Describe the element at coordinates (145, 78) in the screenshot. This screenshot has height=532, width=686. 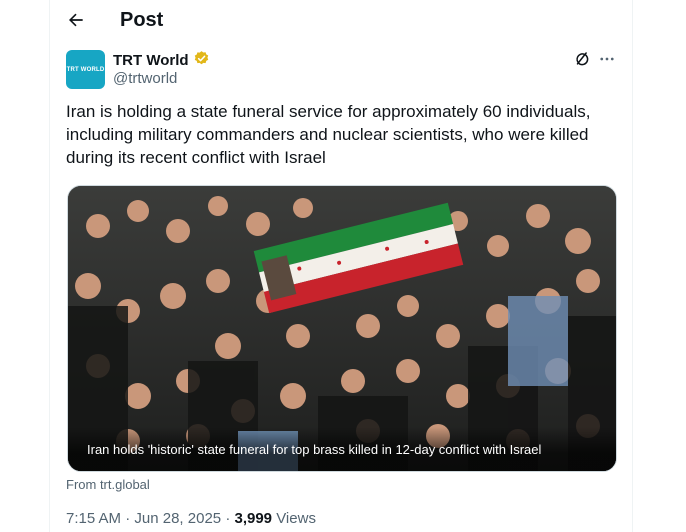
I see `author-handle: @trtworld` at that location.